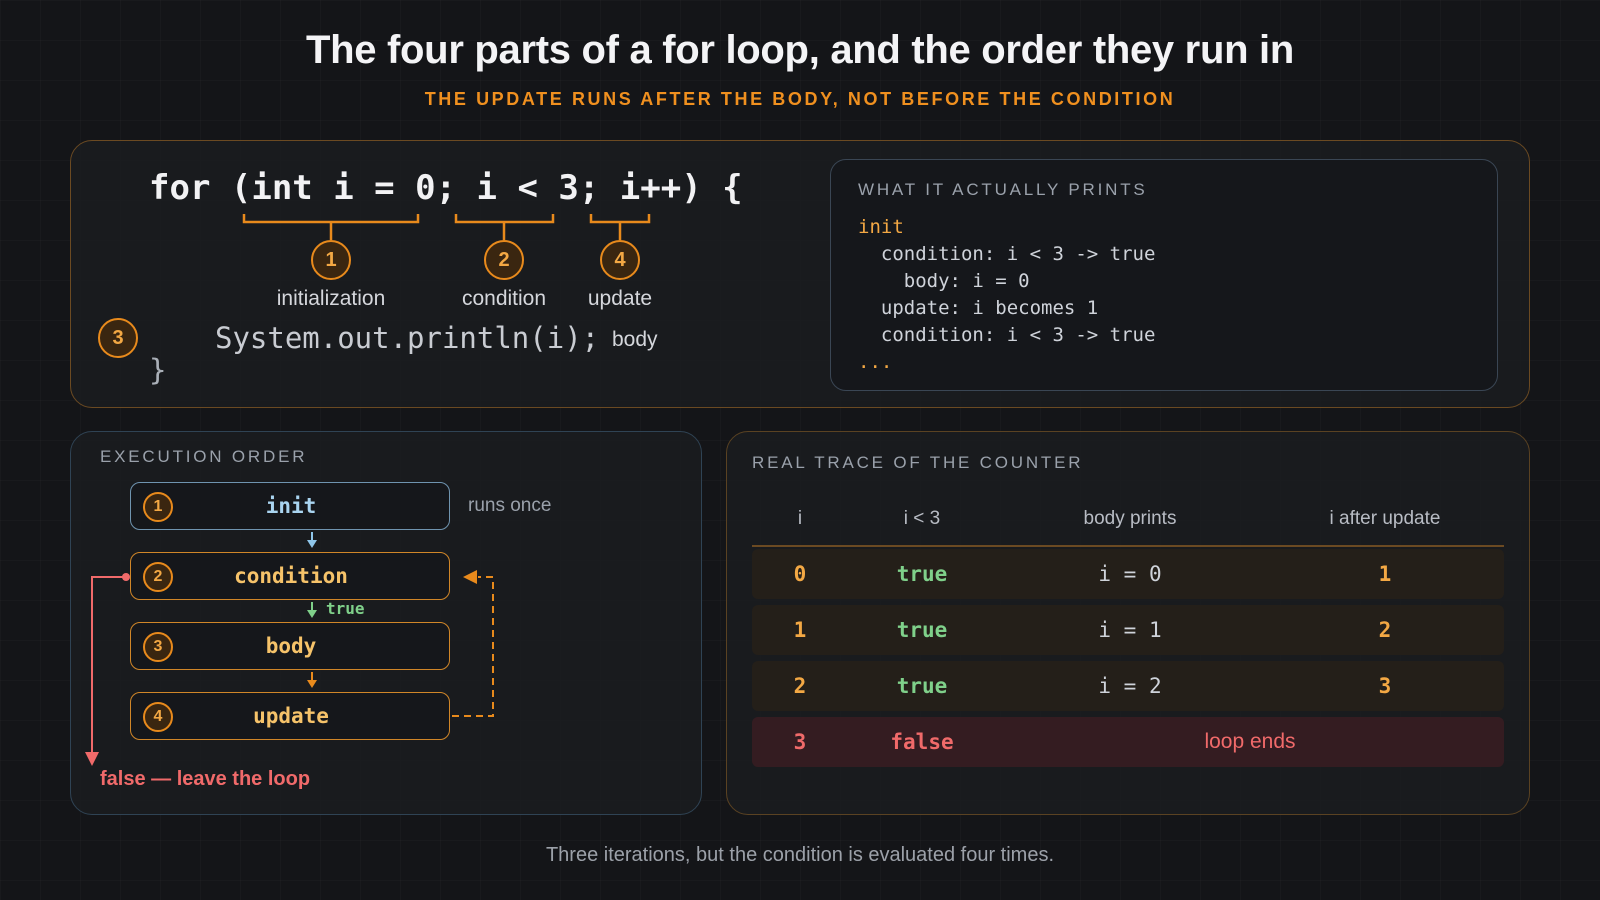  What do you see at coordinates (800, 630) in the screenshot?
I see `cell-i: 1` at bounding box center [800, 630].